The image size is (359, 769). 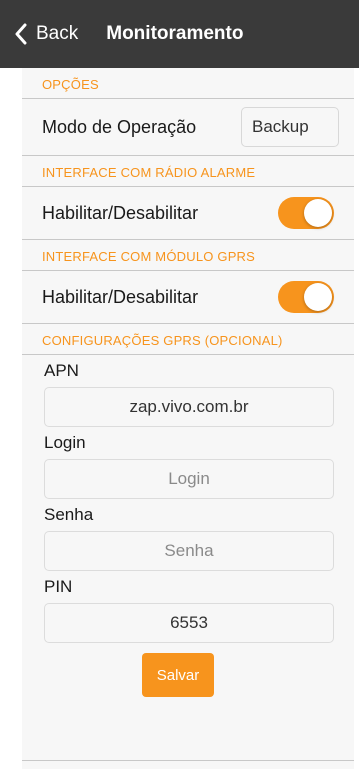 I want to click on pin-field: 6553, so click(x=189, y=623).